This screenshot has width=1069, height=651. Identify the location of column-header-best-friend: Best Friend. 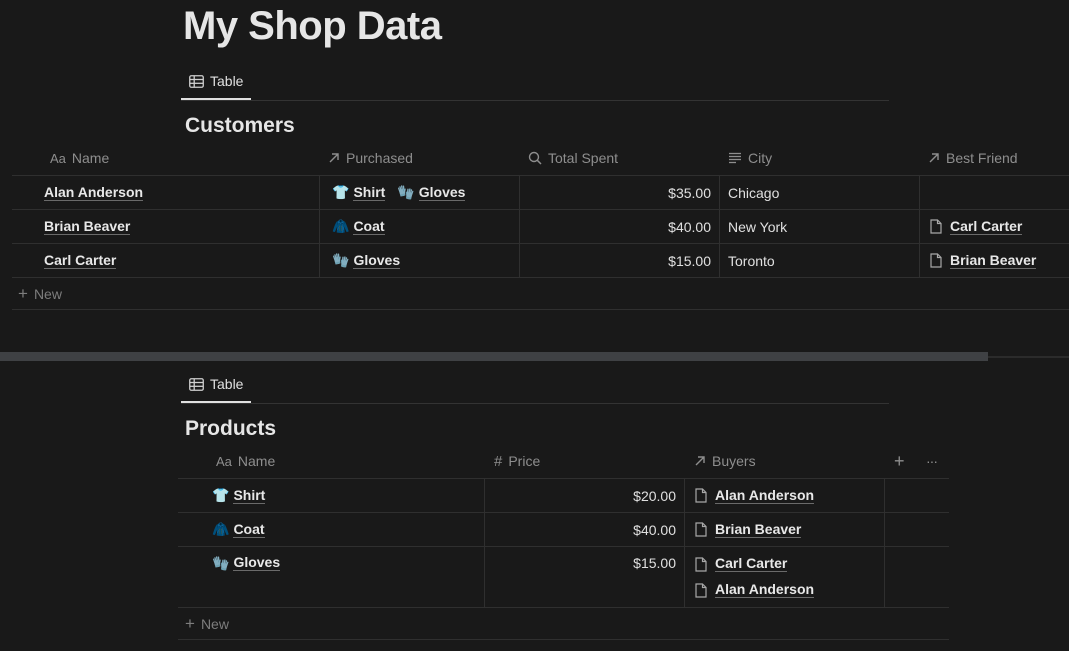
(998, 158).